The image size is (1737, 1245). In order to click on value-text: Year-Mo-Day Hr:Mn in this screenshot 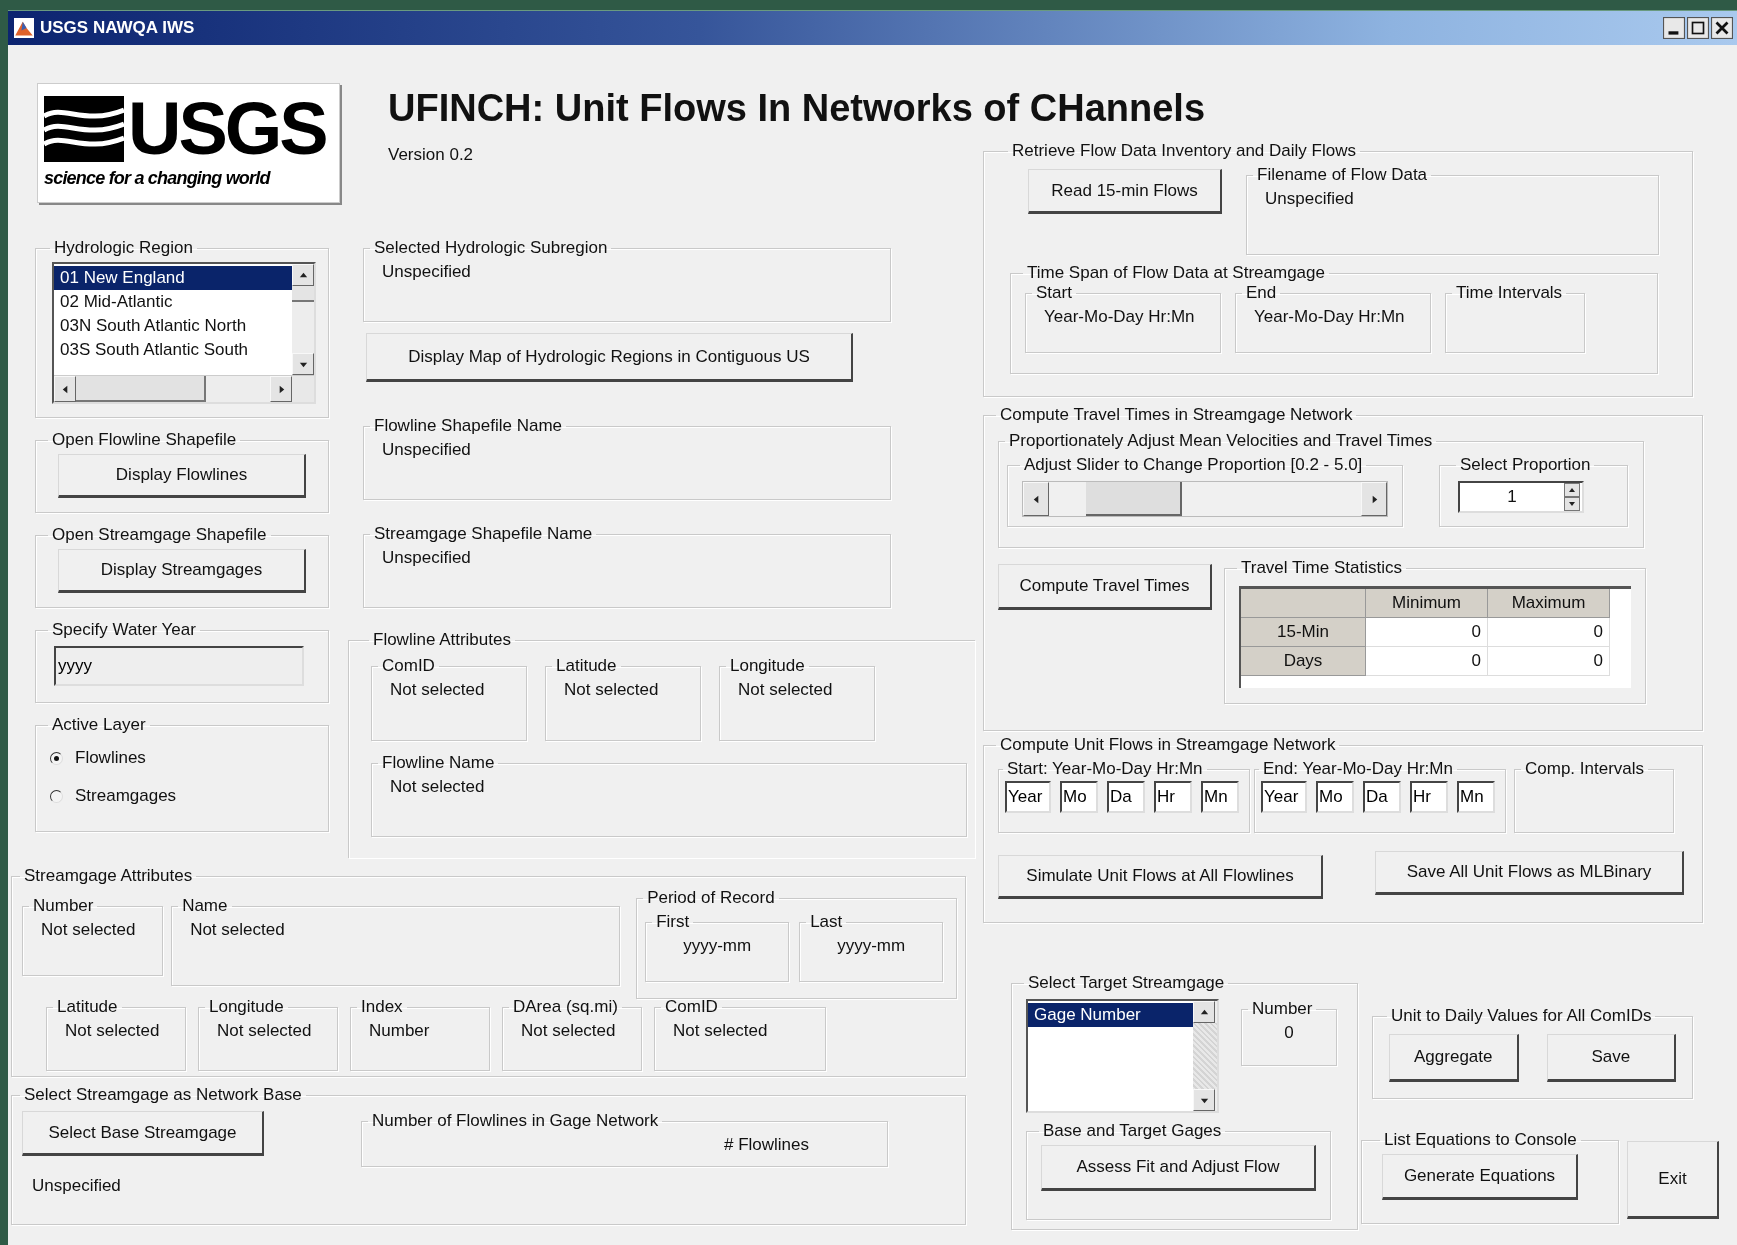, I will do `click(1119, 317)`.